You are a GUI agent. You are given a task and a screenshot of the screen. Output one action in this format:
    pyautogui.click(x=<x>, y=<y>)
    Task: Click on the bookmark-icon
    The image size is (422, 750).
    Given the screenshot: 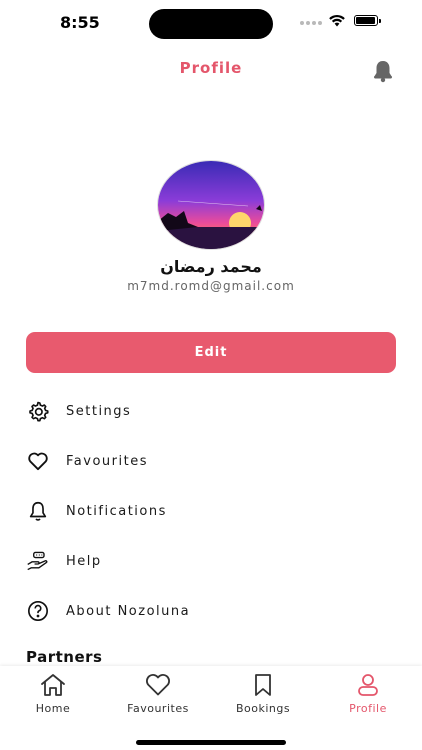 What is the action you would take?
    pyautogui.click(x=263, y=685)
    